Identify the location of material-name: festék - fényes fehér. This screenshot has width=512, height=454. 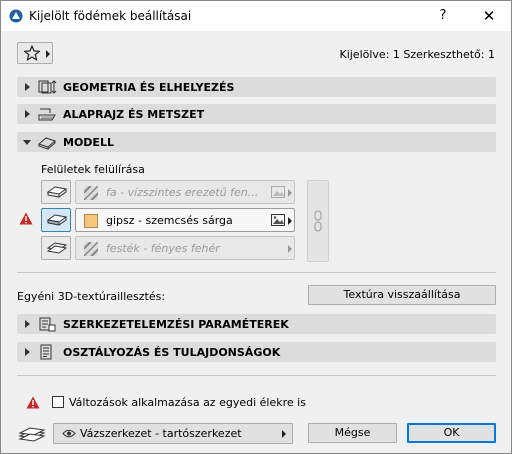
(163, 248).